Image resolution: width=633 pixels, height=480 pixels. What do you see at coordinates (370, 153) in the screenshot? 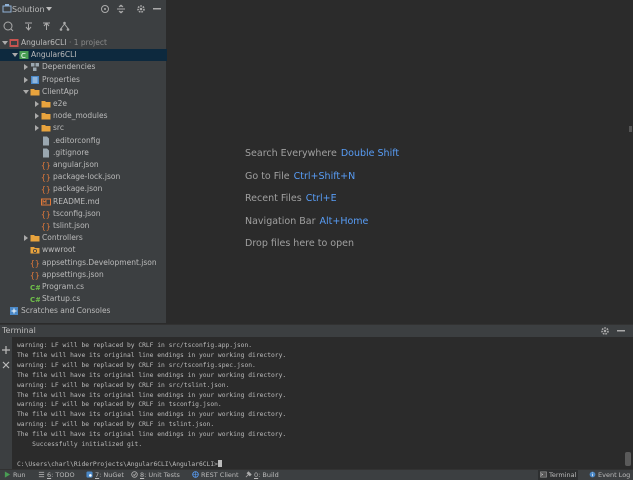
I see `hint-shortcut: Double Shift` at bounding box center [370, 153].